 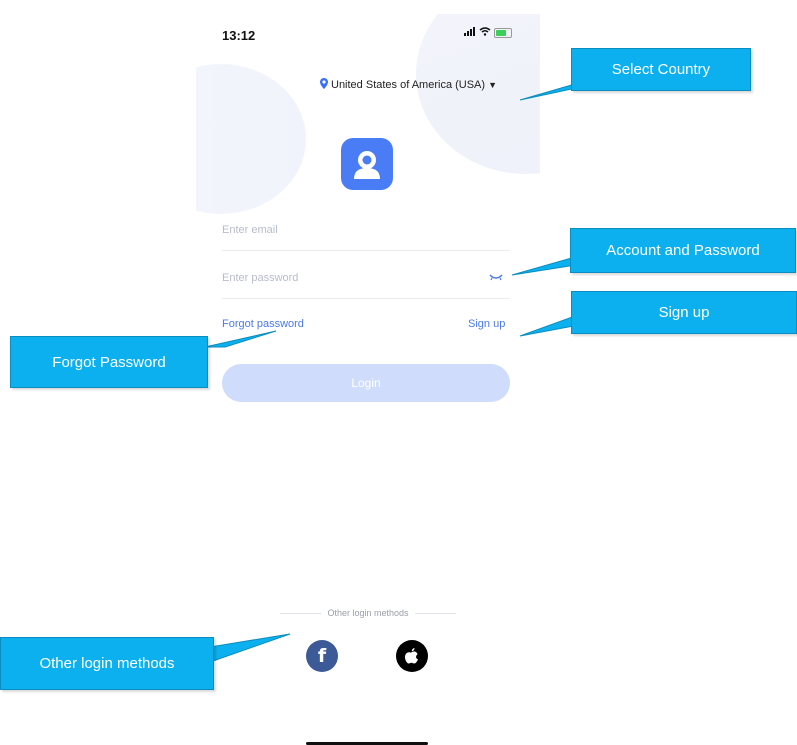 What do you see at coordinates (470, 33) in the screenshot?
I see `signal-icon` at bounding box center [470, 33].